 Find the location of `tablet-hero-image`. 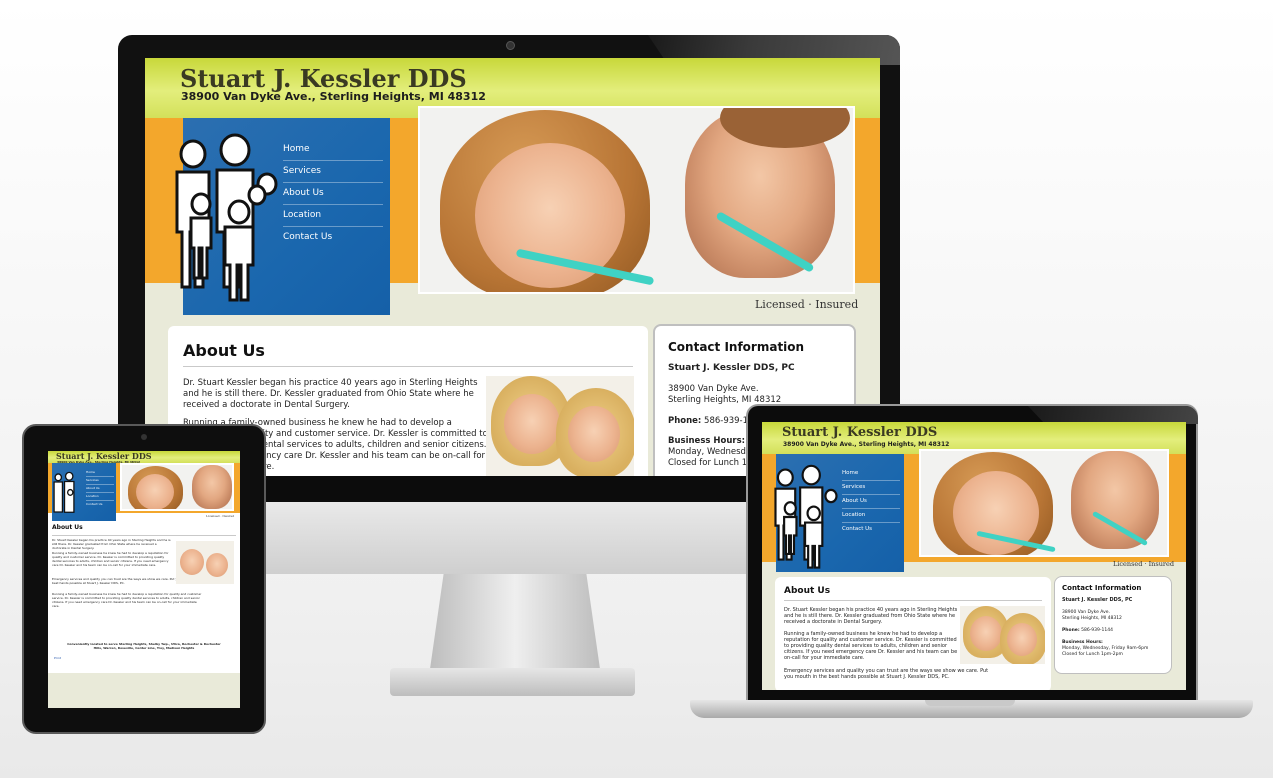

tablet-hero-image is located at coordinates (177, 487).